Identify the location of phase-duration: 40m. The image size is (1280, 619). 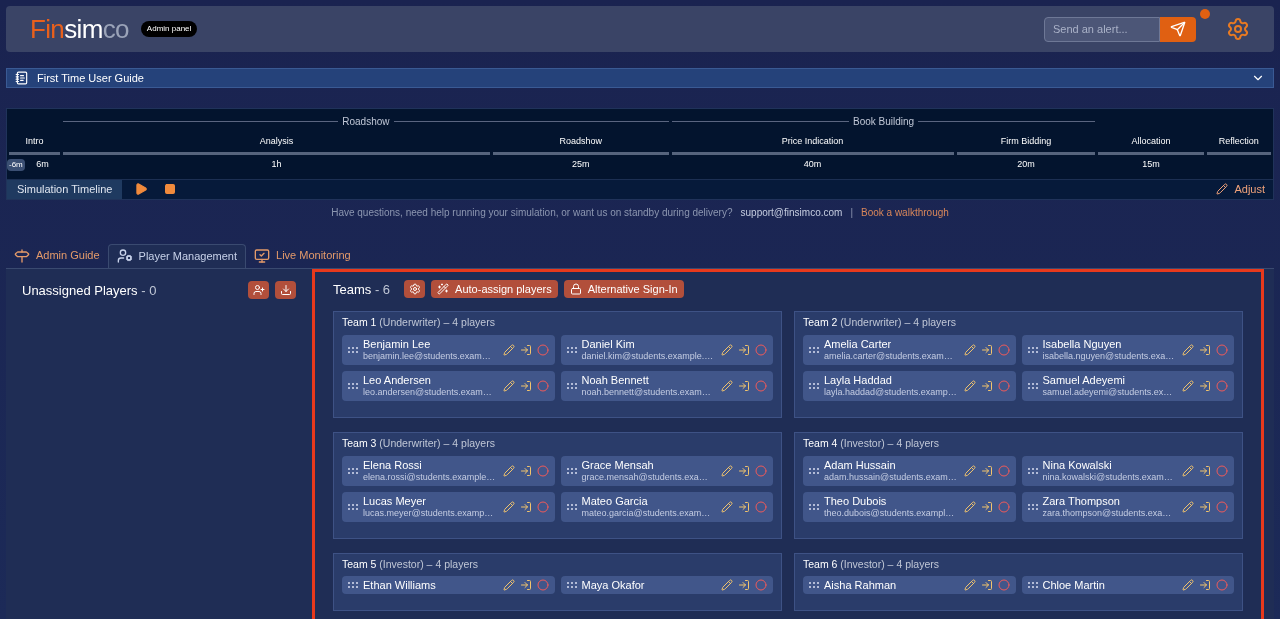
(812, 164).